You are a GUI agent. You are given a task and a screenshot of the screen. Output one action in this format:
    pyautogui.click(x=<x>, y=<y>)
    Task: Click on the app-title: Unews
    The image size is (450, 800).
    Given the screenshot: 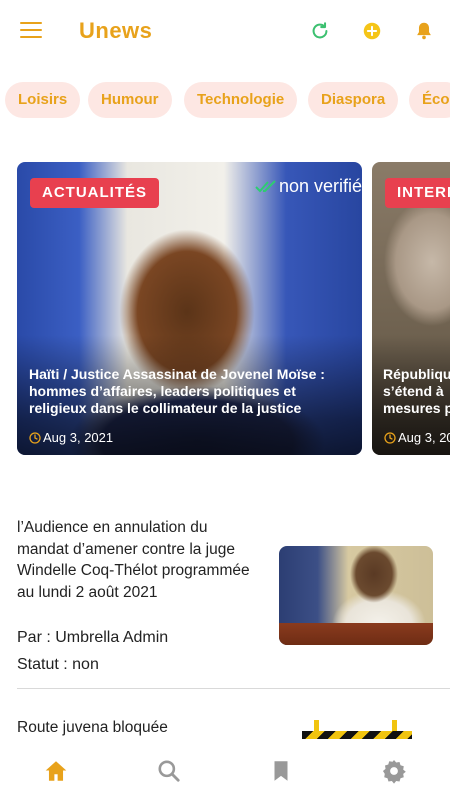 What is the action you would take?
    pyautogui.click(x=116, y=30)
    